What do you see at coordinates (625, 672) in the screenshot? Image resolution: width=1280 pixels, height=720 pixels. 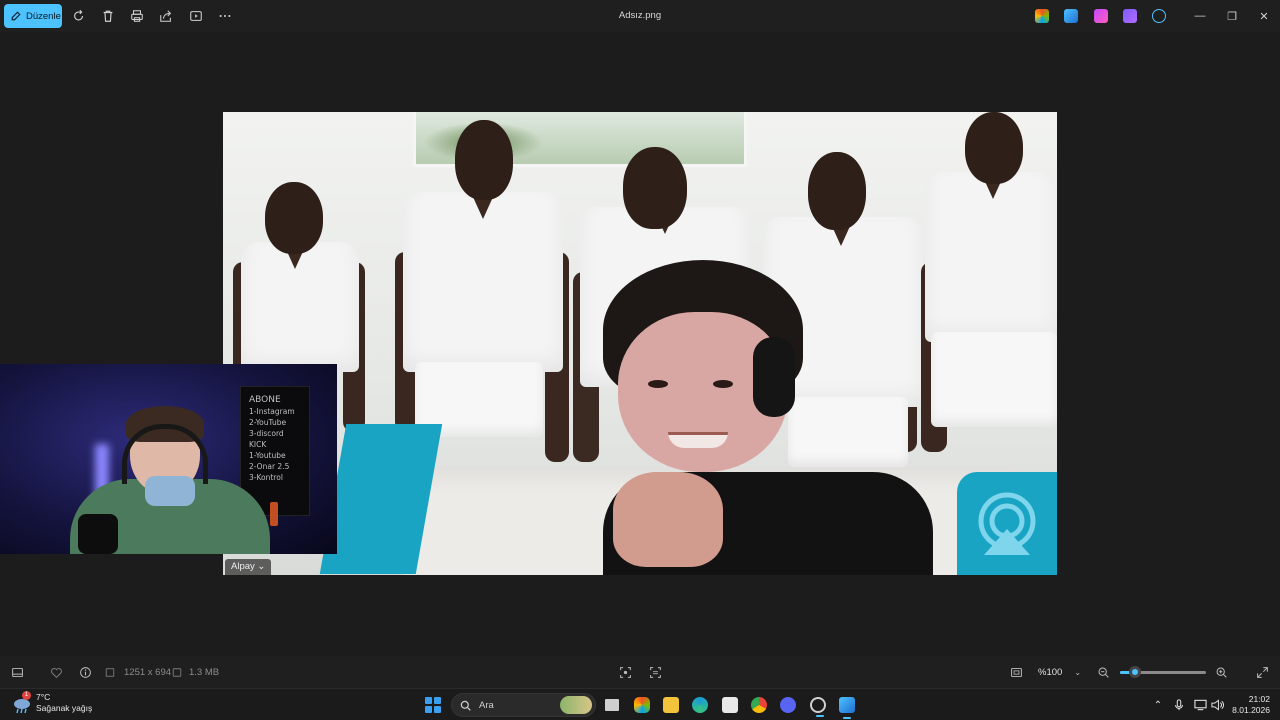 I see `crop-select-icon` at bounding box center [625, 672].